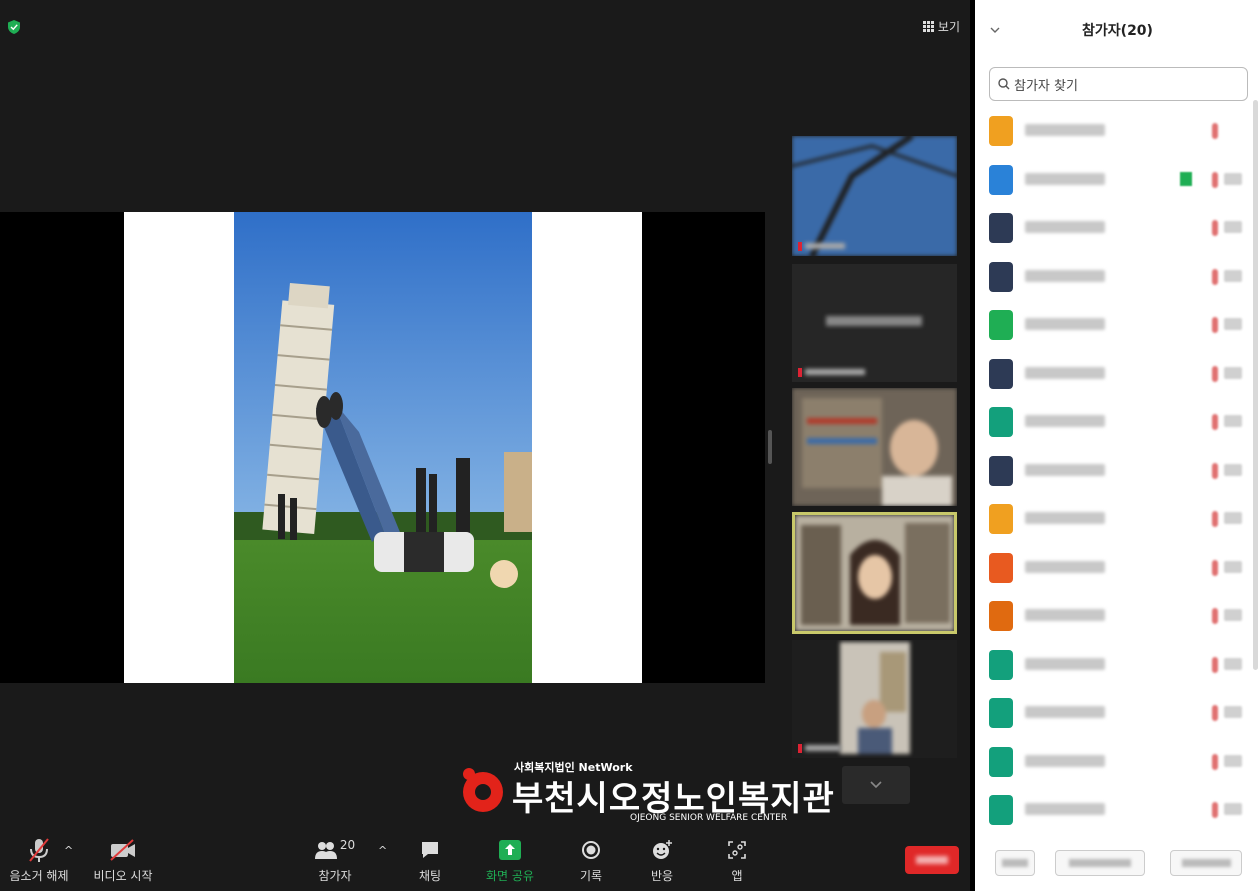  What do you see at coordinates (737, 876) in the screenshot?
I see `apps-label: 앱` at bounding box center [737, 876].